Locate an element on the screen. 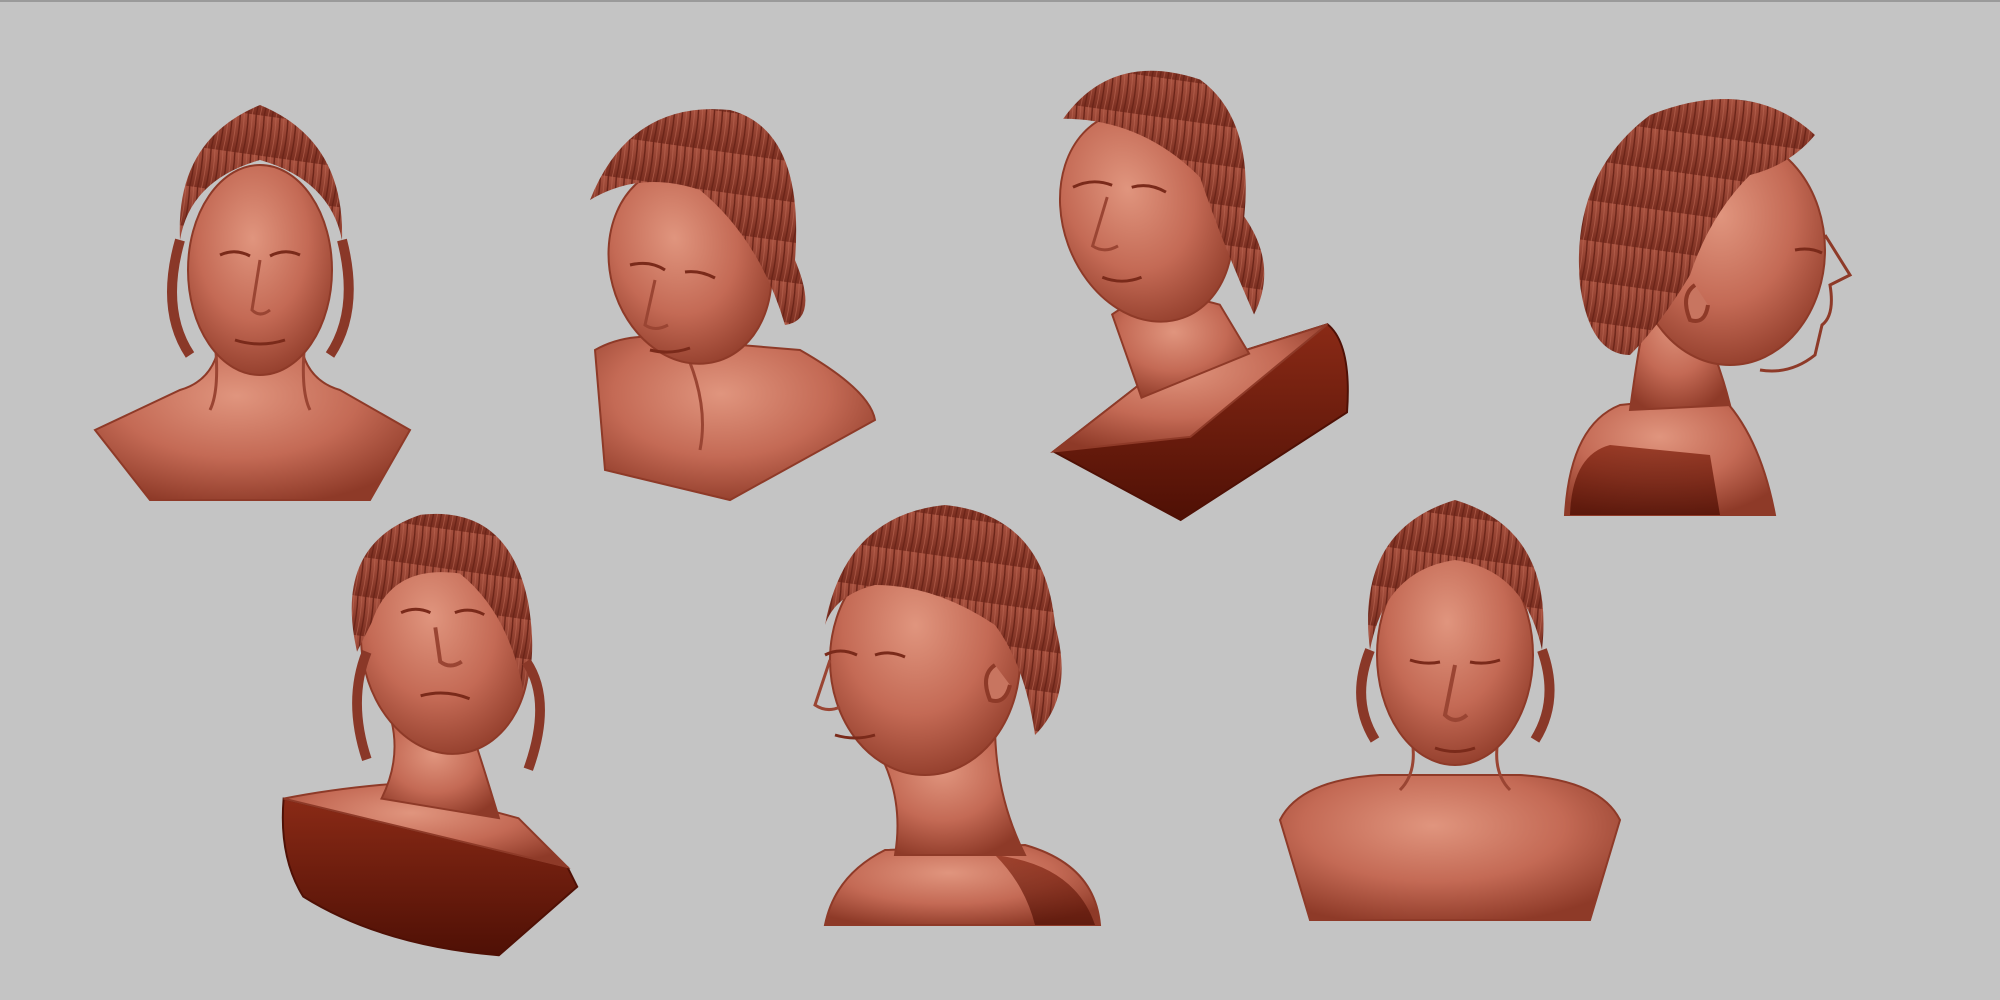 The image size is (2000, 1000). bust-looking-up-left-view is located at coordinates (1210, 291).